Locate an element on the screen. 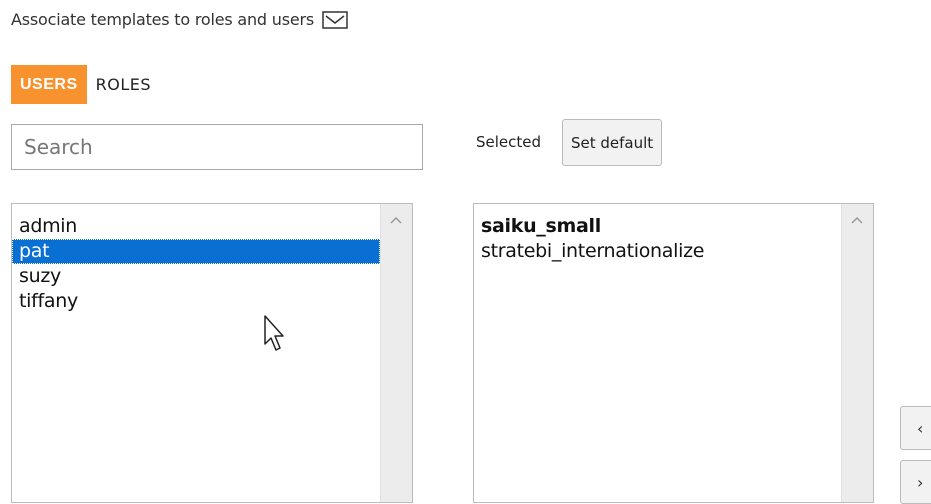 The width and height of the screenshot is (931, 504). user-item-pat: pat is located at coordinates (196, 251).